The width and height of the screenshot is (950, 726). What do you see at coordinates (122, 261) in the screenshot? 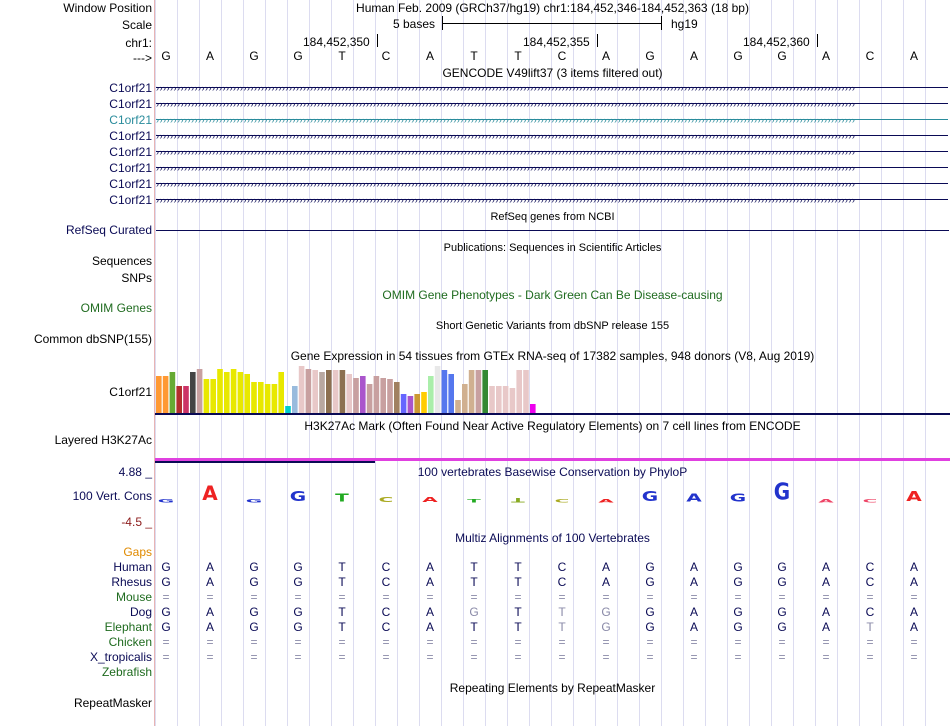
I see `label-sequences: Sequences` at bounding box center [122, 261].